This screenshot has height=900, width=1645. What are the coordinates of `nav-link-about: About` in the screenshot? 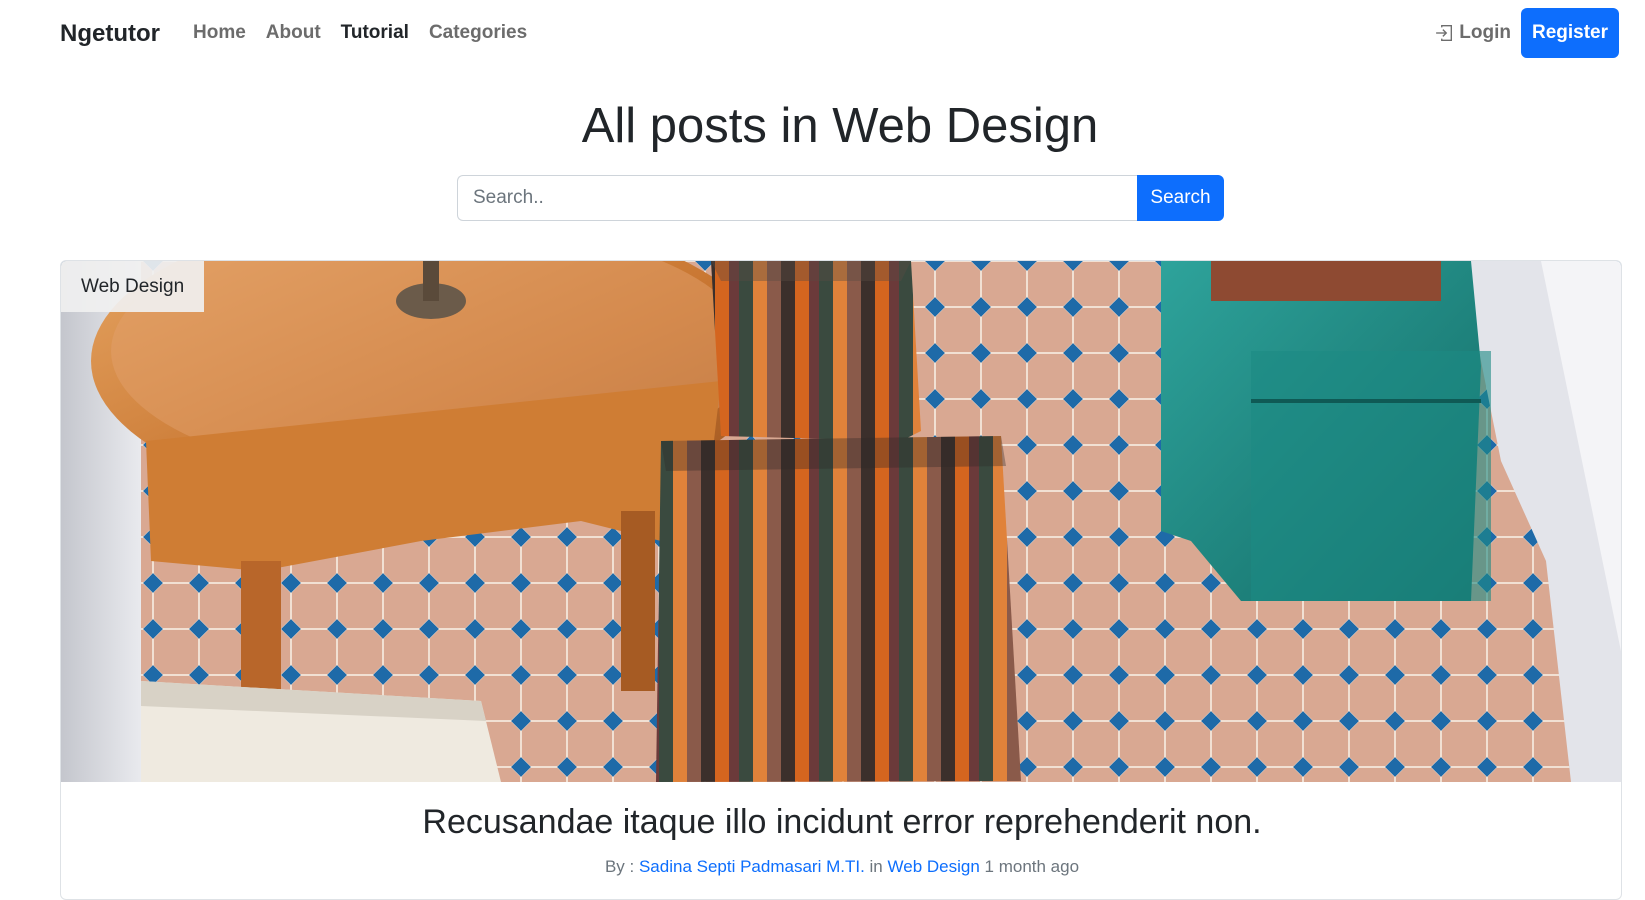 It's located at (293, 33).